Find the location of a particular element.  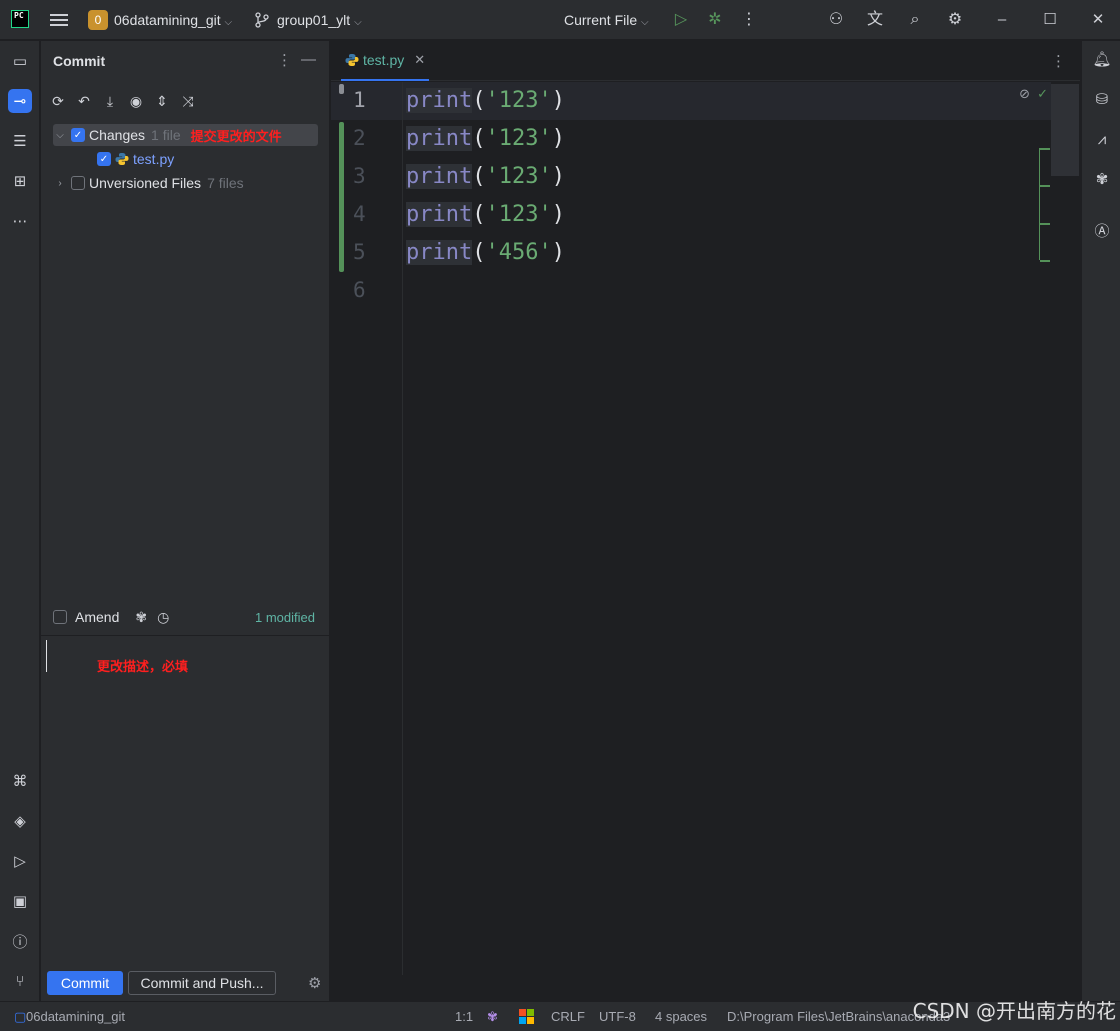

project-folder-icon: ▭ is located at coordinates (20, 61).